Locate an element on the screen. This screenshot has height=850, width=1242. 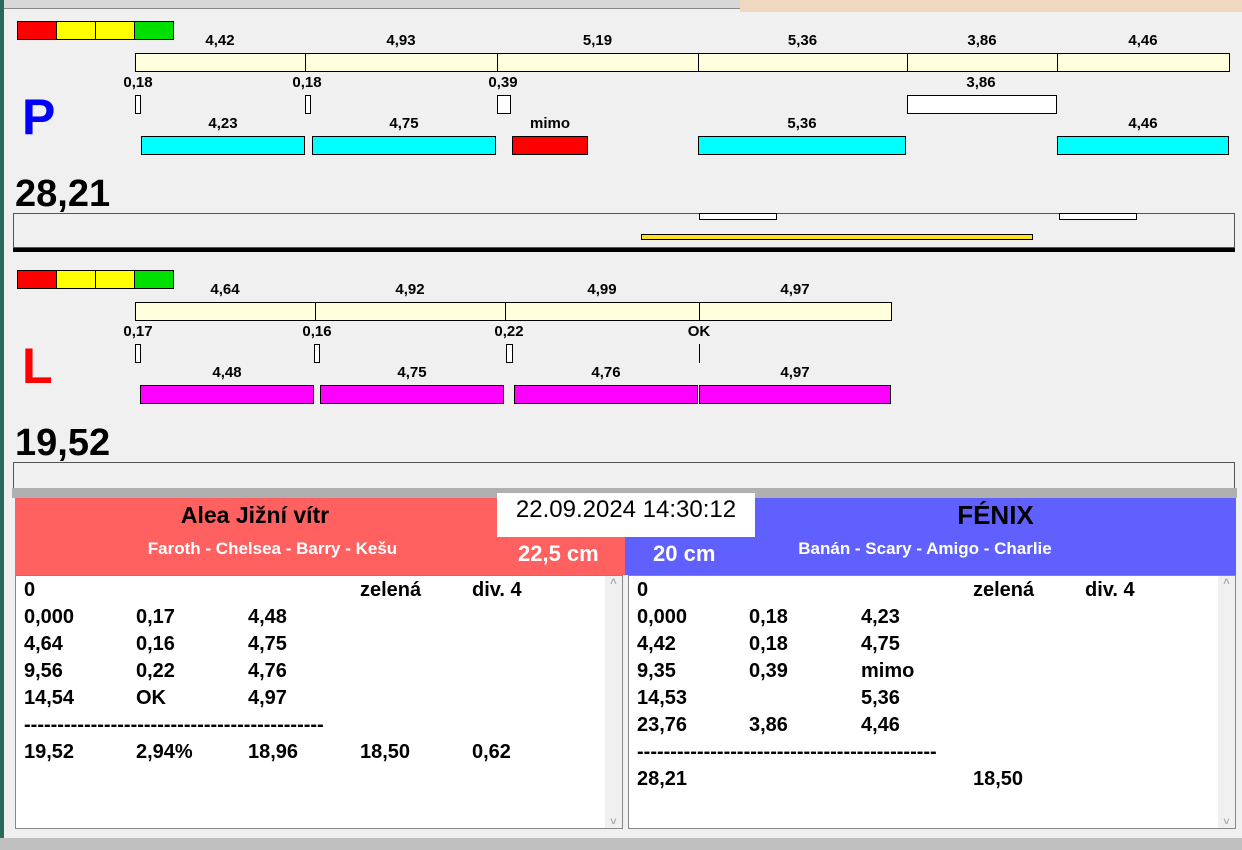
top-right-panel is located at coordinates (991, 6).